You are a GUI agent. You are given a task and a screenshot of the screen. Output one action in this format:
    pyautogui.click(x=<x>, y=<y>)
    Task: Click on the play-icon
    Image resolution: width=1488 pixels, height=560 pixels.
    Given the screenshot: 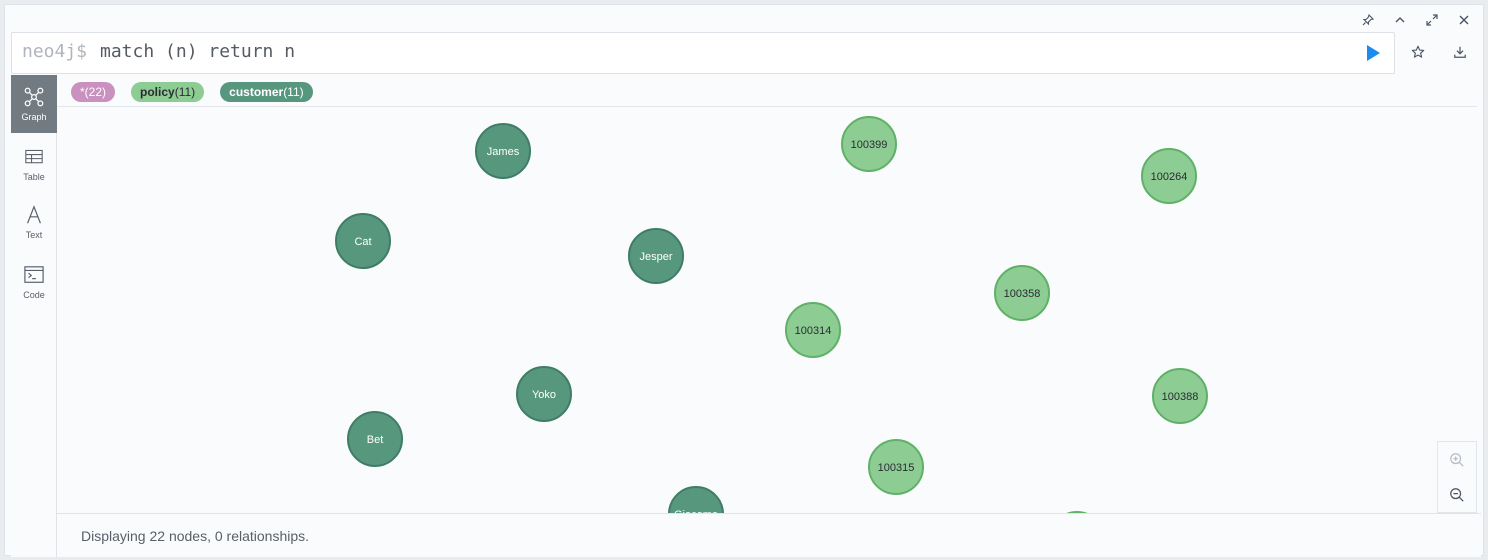 What is the action you would take?
    pyautogui.click(x=1373, y=53)
    